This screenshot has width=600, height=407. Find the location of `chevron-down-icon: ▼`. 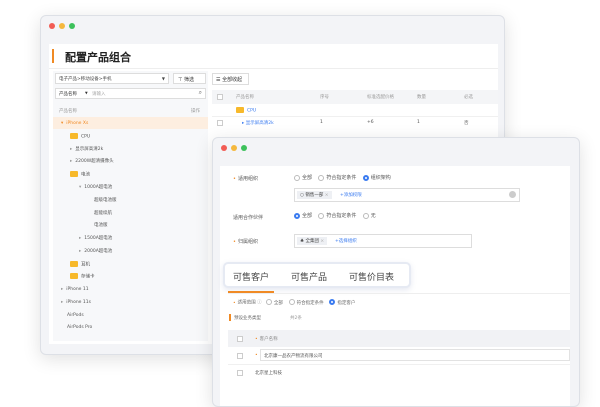

chevron-down-icon: ▼ is located at coordinates (163, 78).